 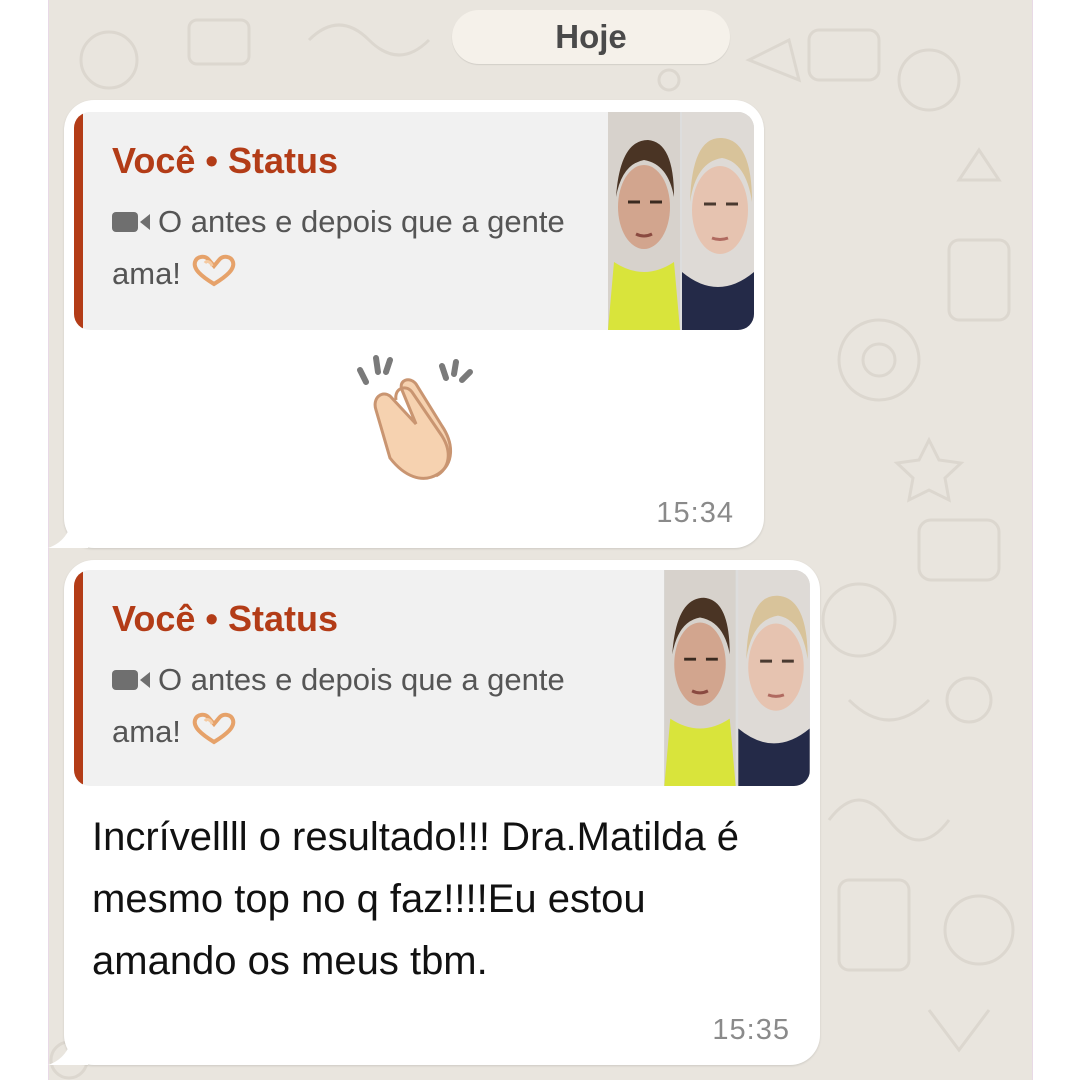 I want to click on message-timestamp: 15:35, so click(x=751, y=1030).